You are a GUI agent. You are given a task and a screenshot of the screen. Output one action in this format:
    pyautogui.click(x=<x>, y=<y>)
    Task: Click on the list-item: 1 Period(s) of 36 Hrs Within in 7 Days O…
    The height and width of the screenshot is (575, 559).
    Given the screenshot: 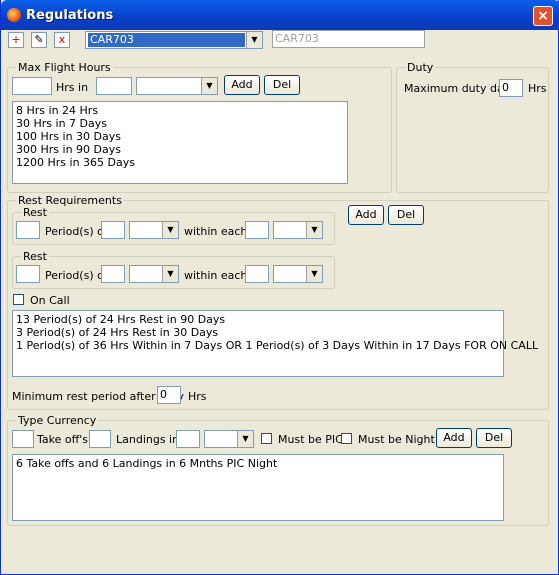 What is the action you would take?
    pyautogui.click(x=277, y=345)
    